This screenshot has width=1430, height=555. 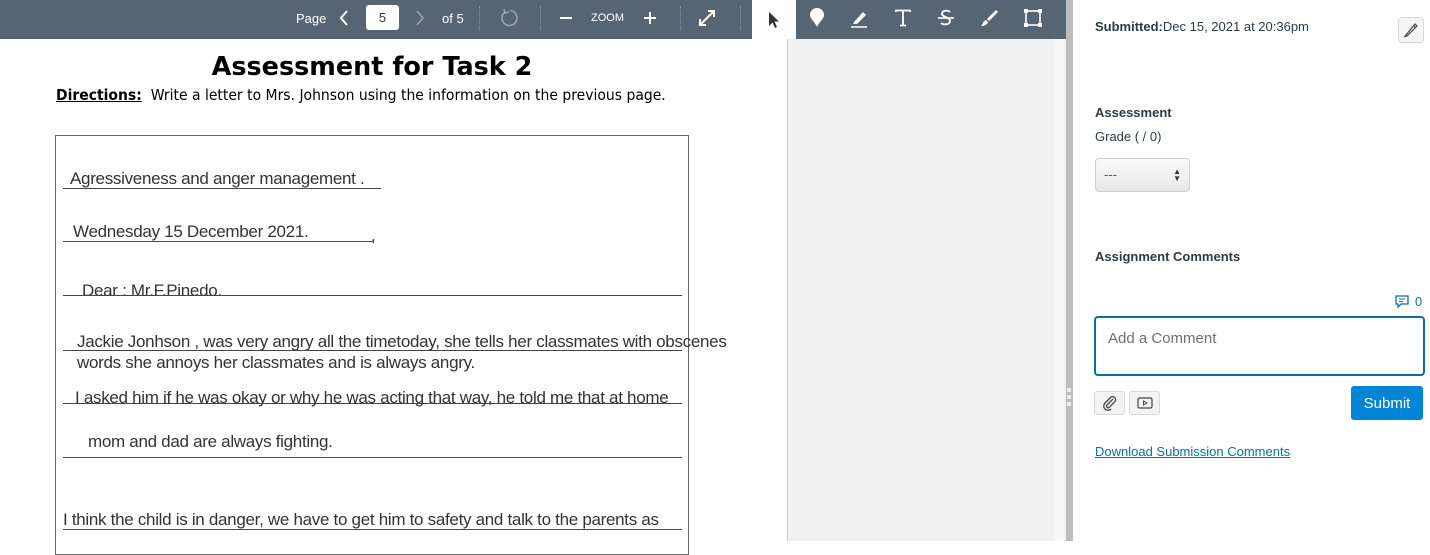 I want to click on media-icon, so click(x=1144, y=403).